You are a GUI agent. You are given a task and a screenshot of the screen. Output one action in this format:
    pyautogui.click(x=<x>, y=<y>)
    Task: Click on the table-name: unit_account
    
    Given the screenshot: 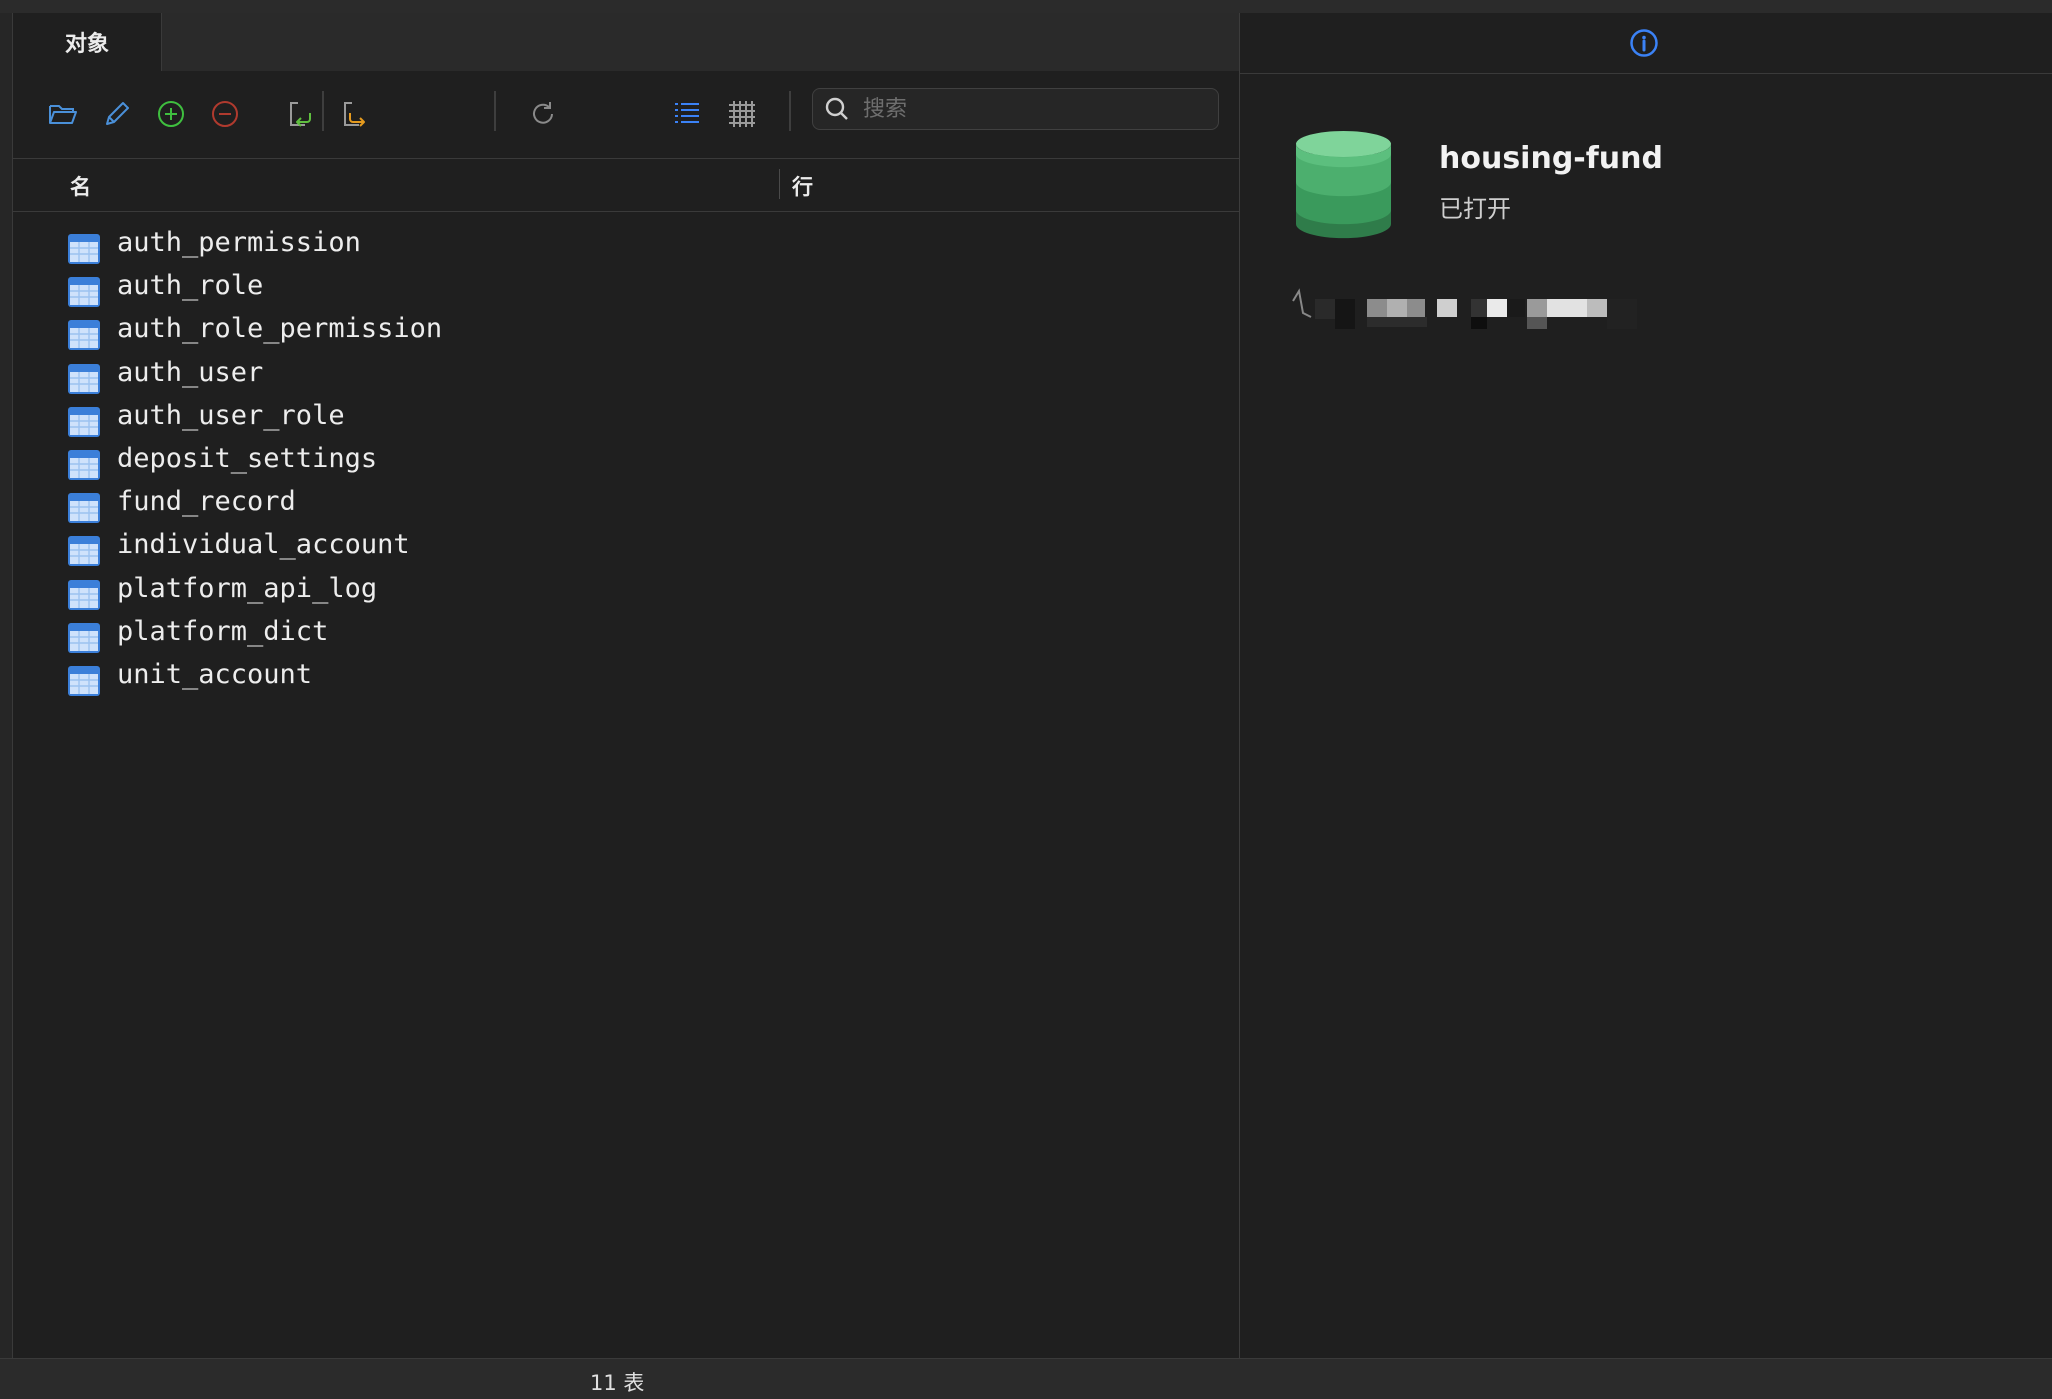 What is the action you would take?
    pyautogui.click(x=215, y=674)
    